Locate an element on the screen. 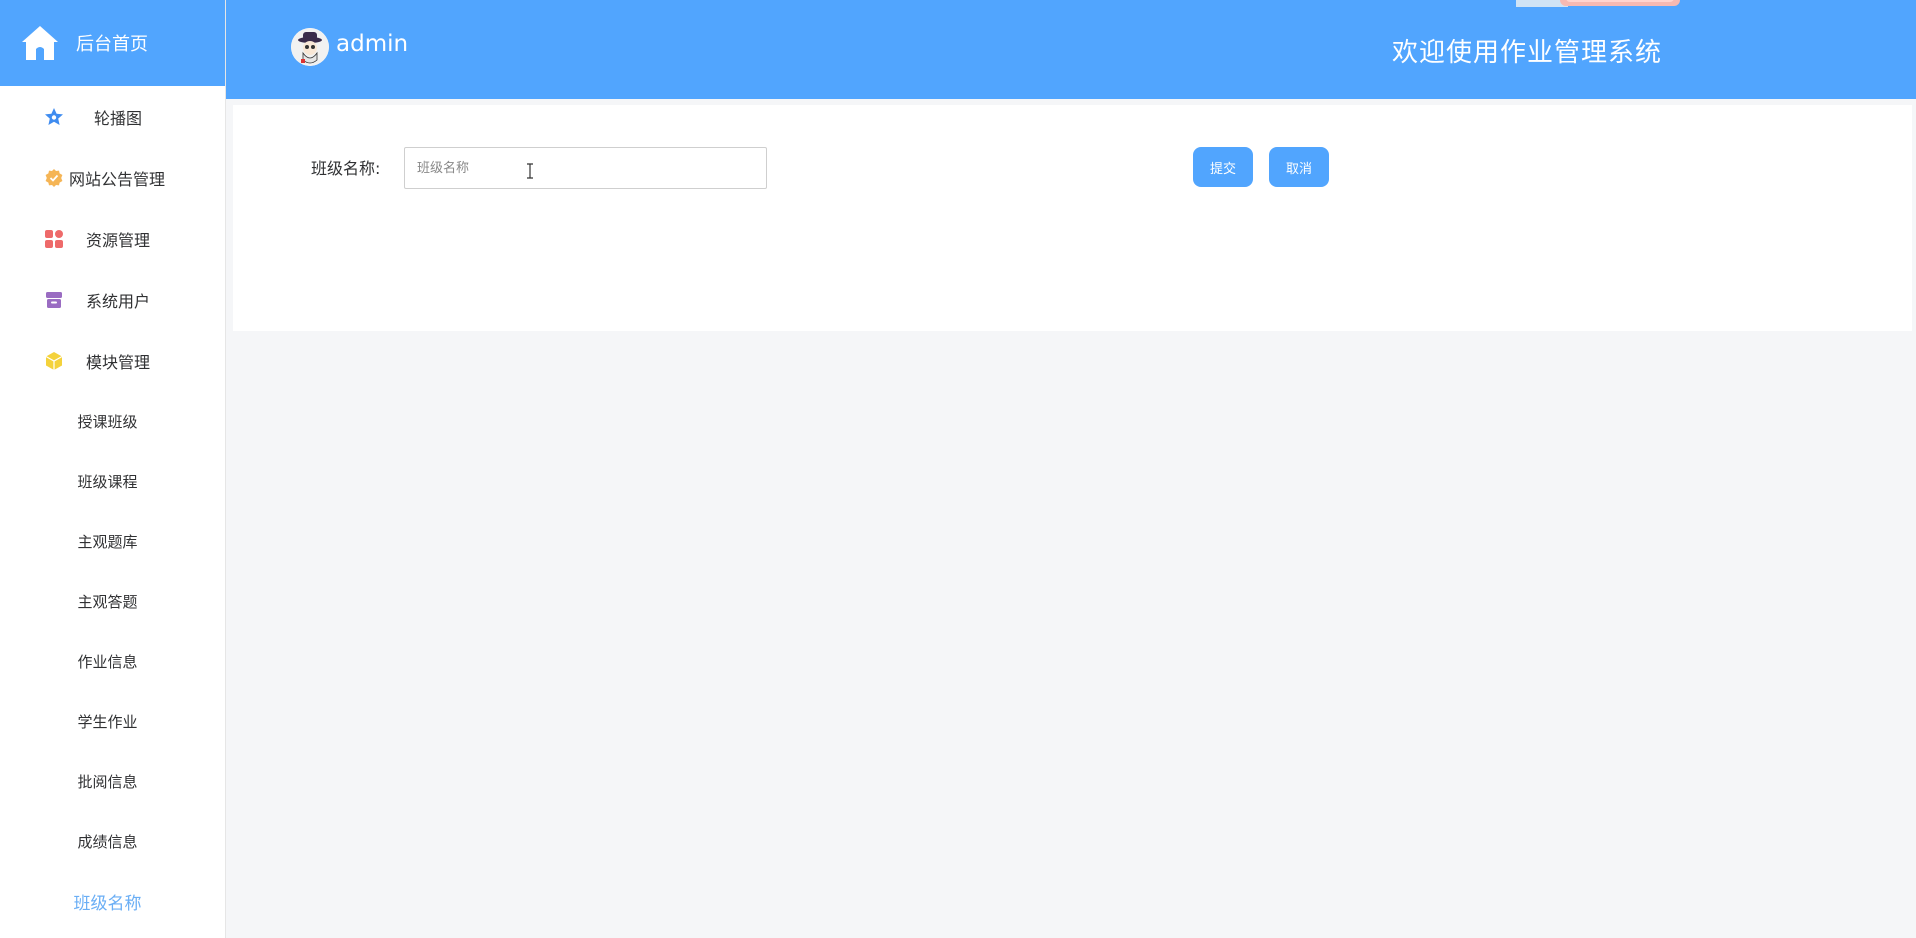  sidebar-item-resources: 资源管理 is located at coordinates (112, 238).